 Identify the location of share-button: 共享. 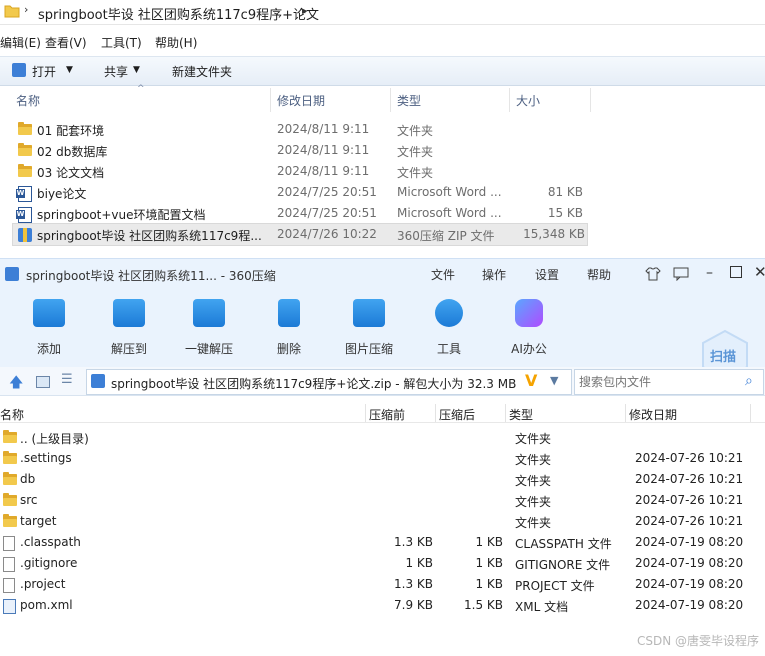
(116, 71).